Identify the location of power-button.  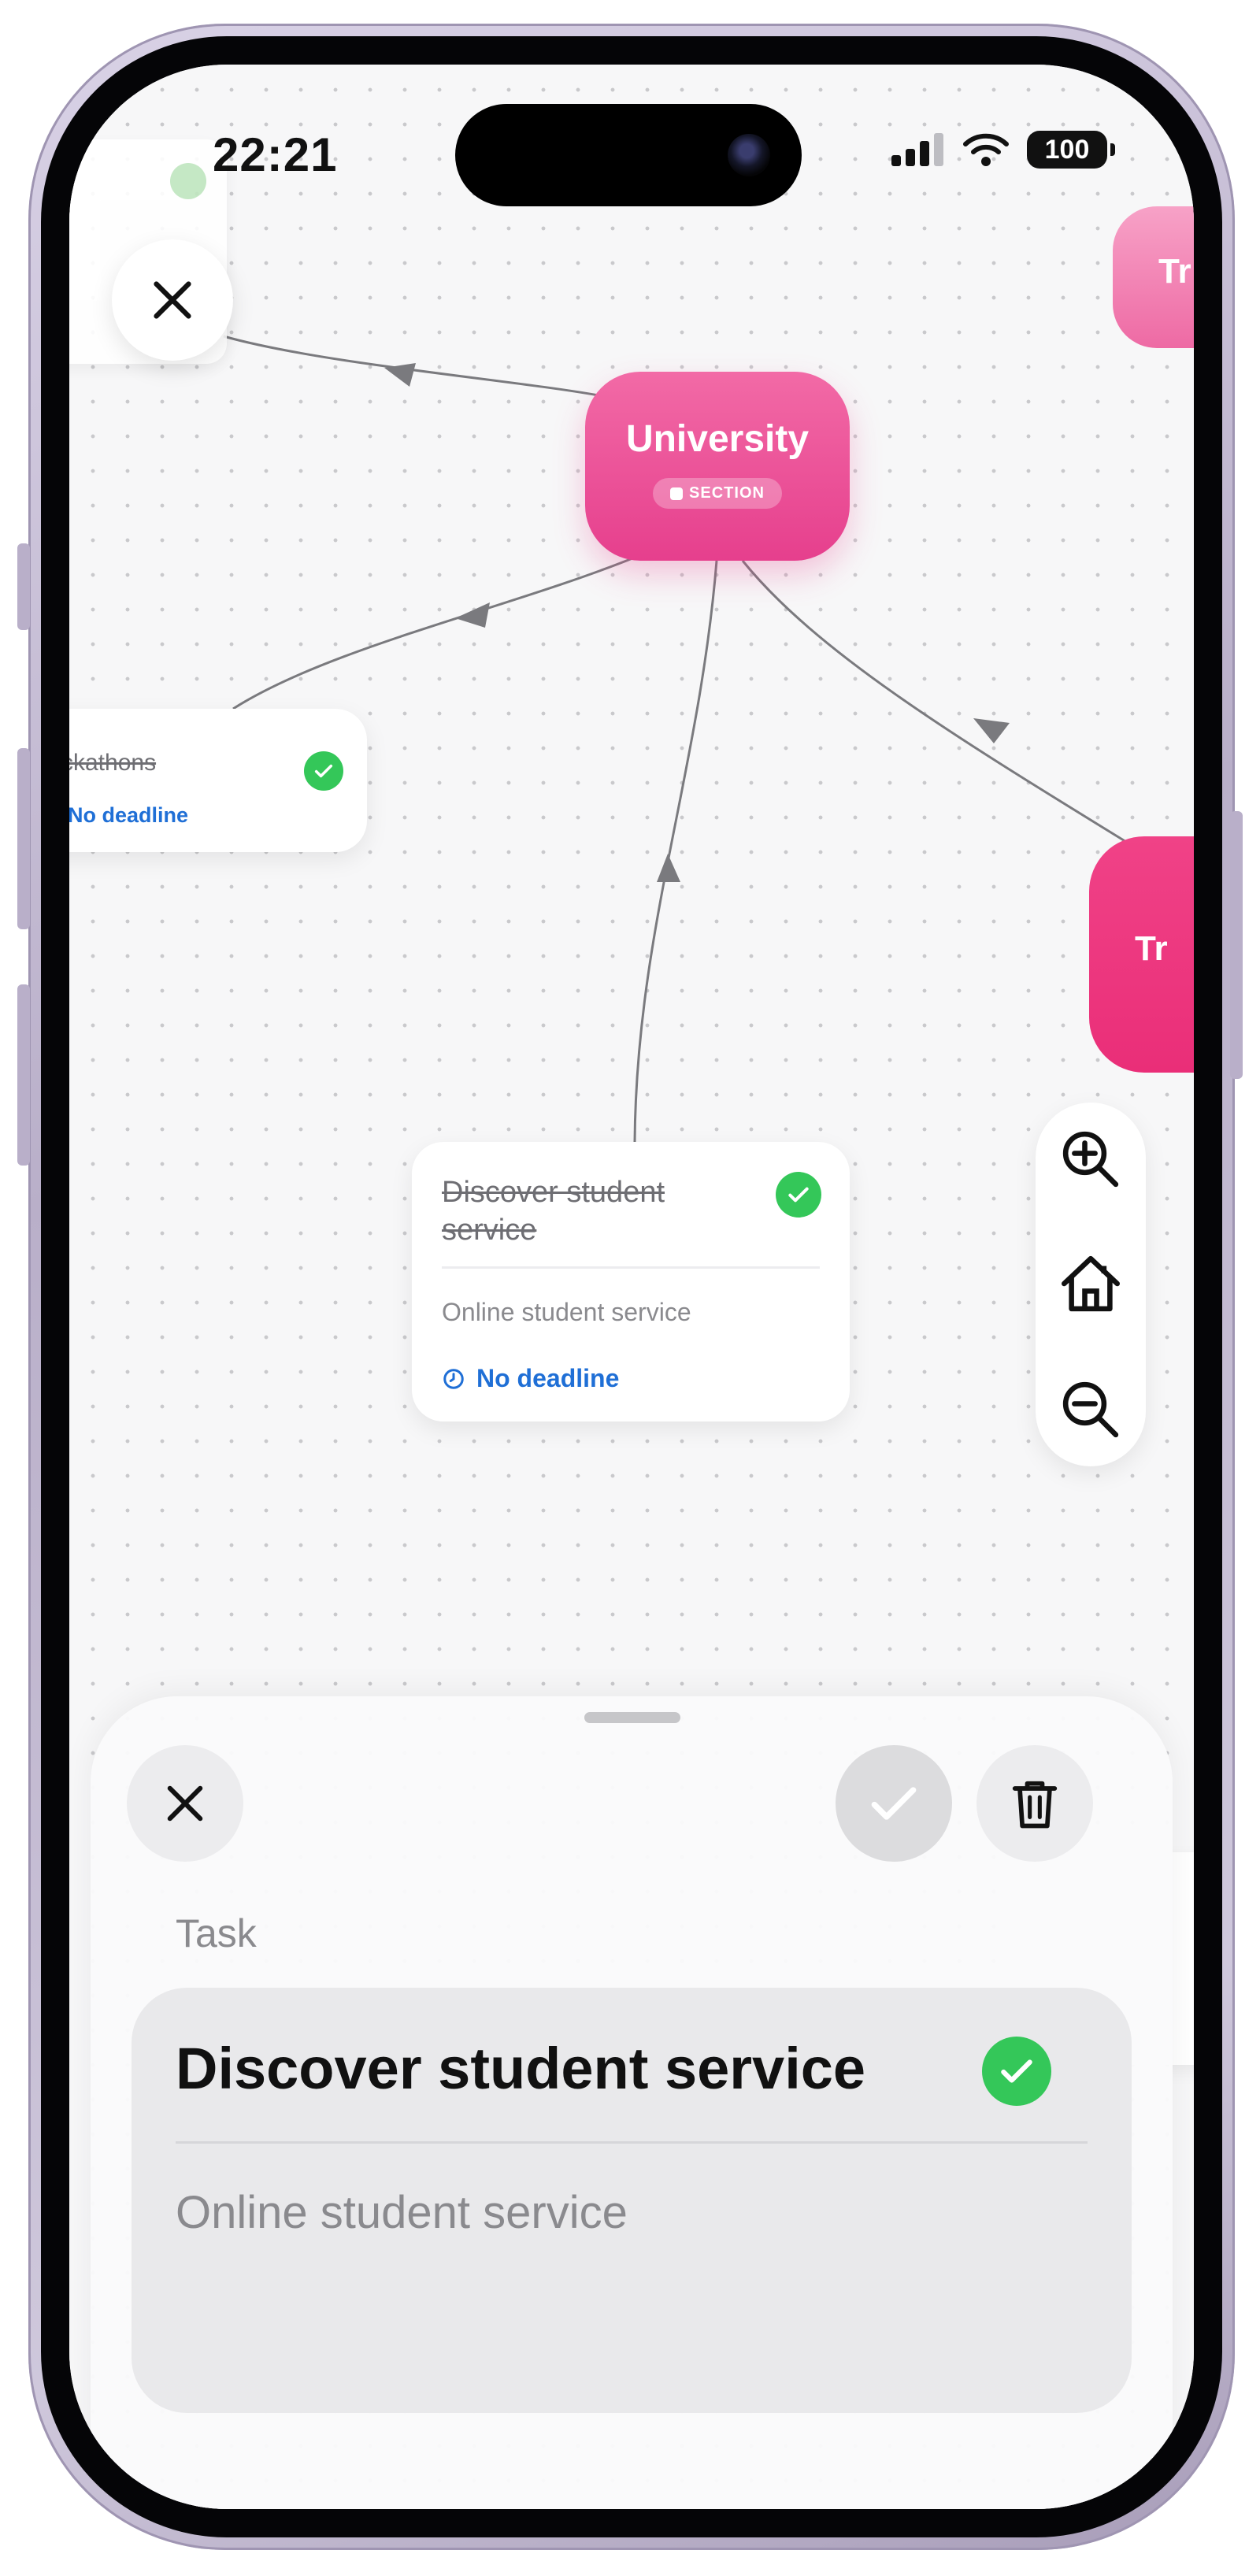
(1236, 945).